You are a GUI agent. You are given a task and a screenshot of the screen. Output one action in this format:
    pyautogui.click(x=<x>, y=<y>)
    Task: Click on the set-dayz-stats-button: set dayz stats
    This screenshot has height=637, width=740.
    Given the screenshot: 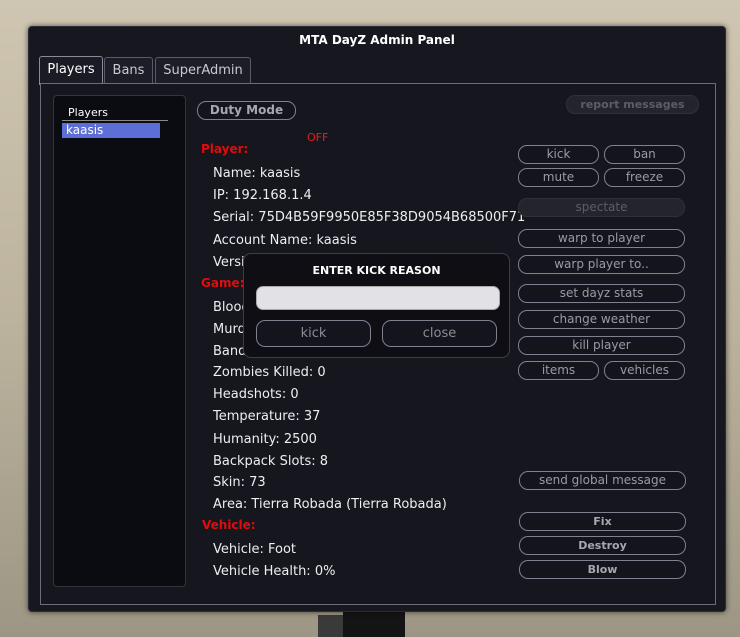 What is the action you would take?
    pyautogui.click(x=601, y=293)
    